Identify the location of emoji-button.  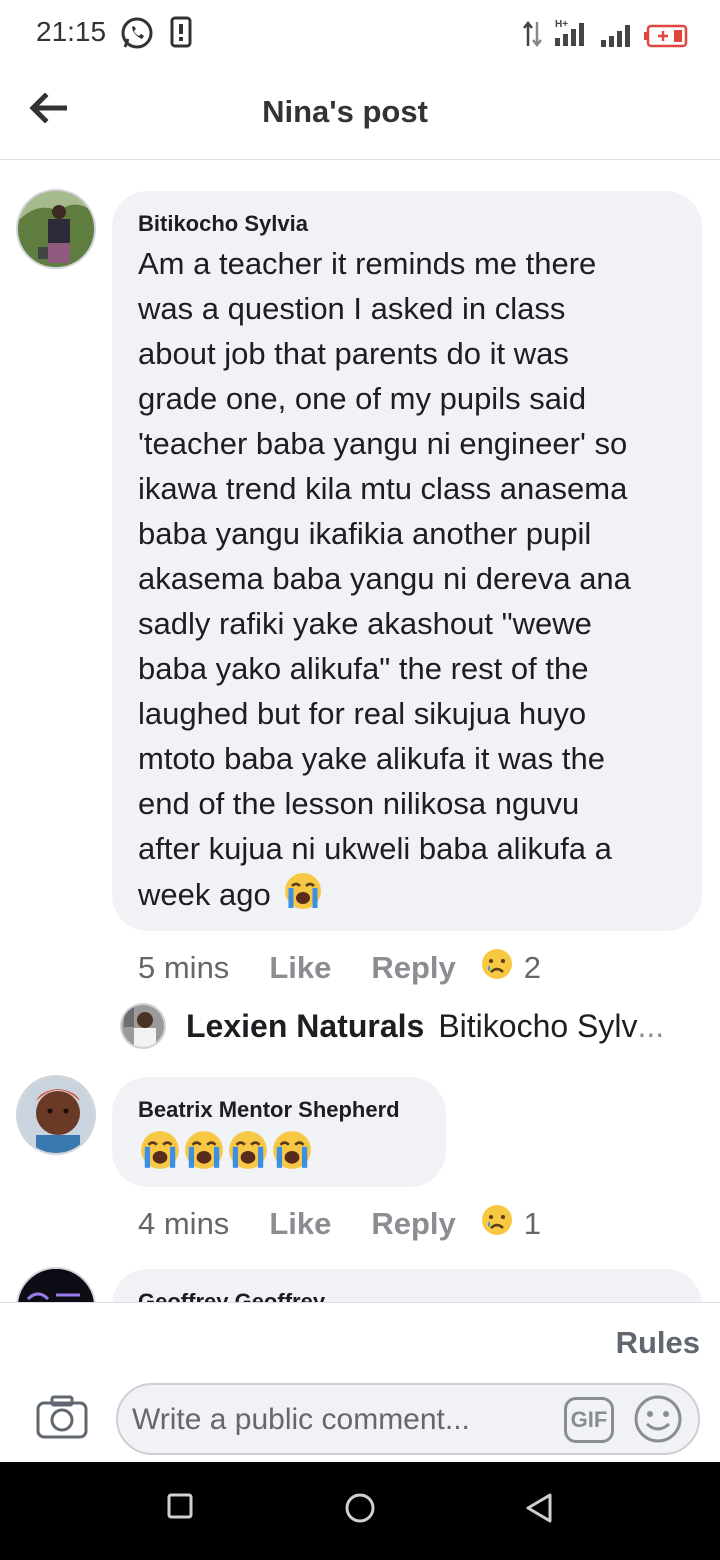
(658, 1421).